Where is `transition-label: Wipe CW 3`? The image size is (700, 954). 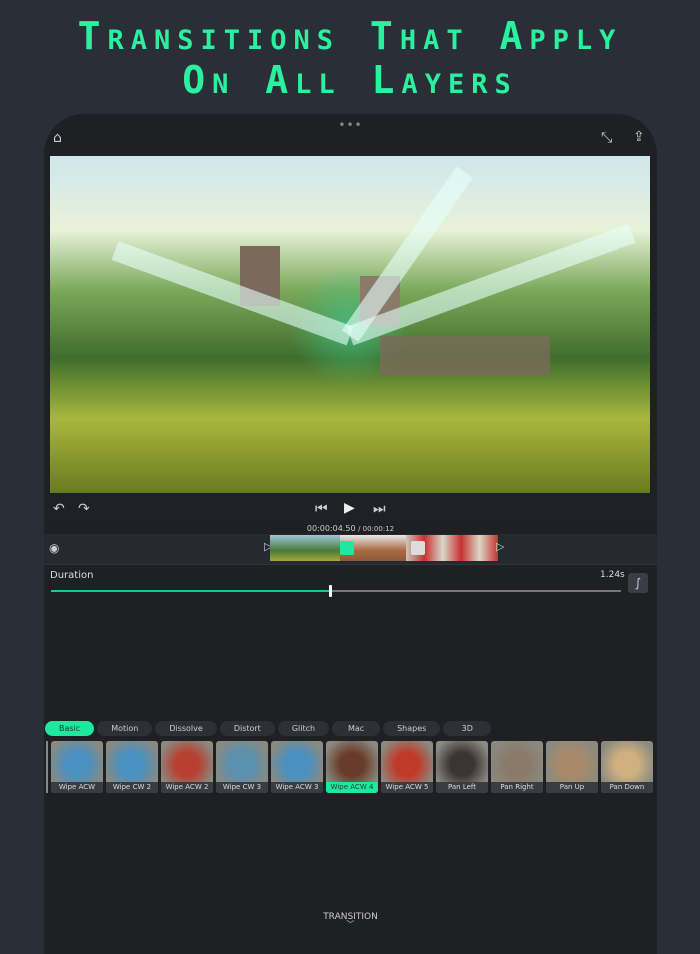
transition-label: Wipe CW 3 is located at coordinates (242, 787).